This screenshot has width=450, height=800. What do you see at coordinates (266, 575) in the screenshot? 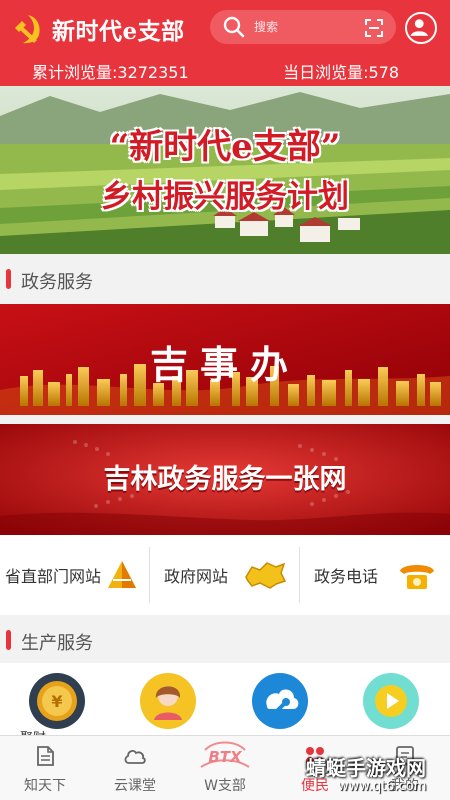
I see `jilin-map-icon` at bounding box center [266, 575].